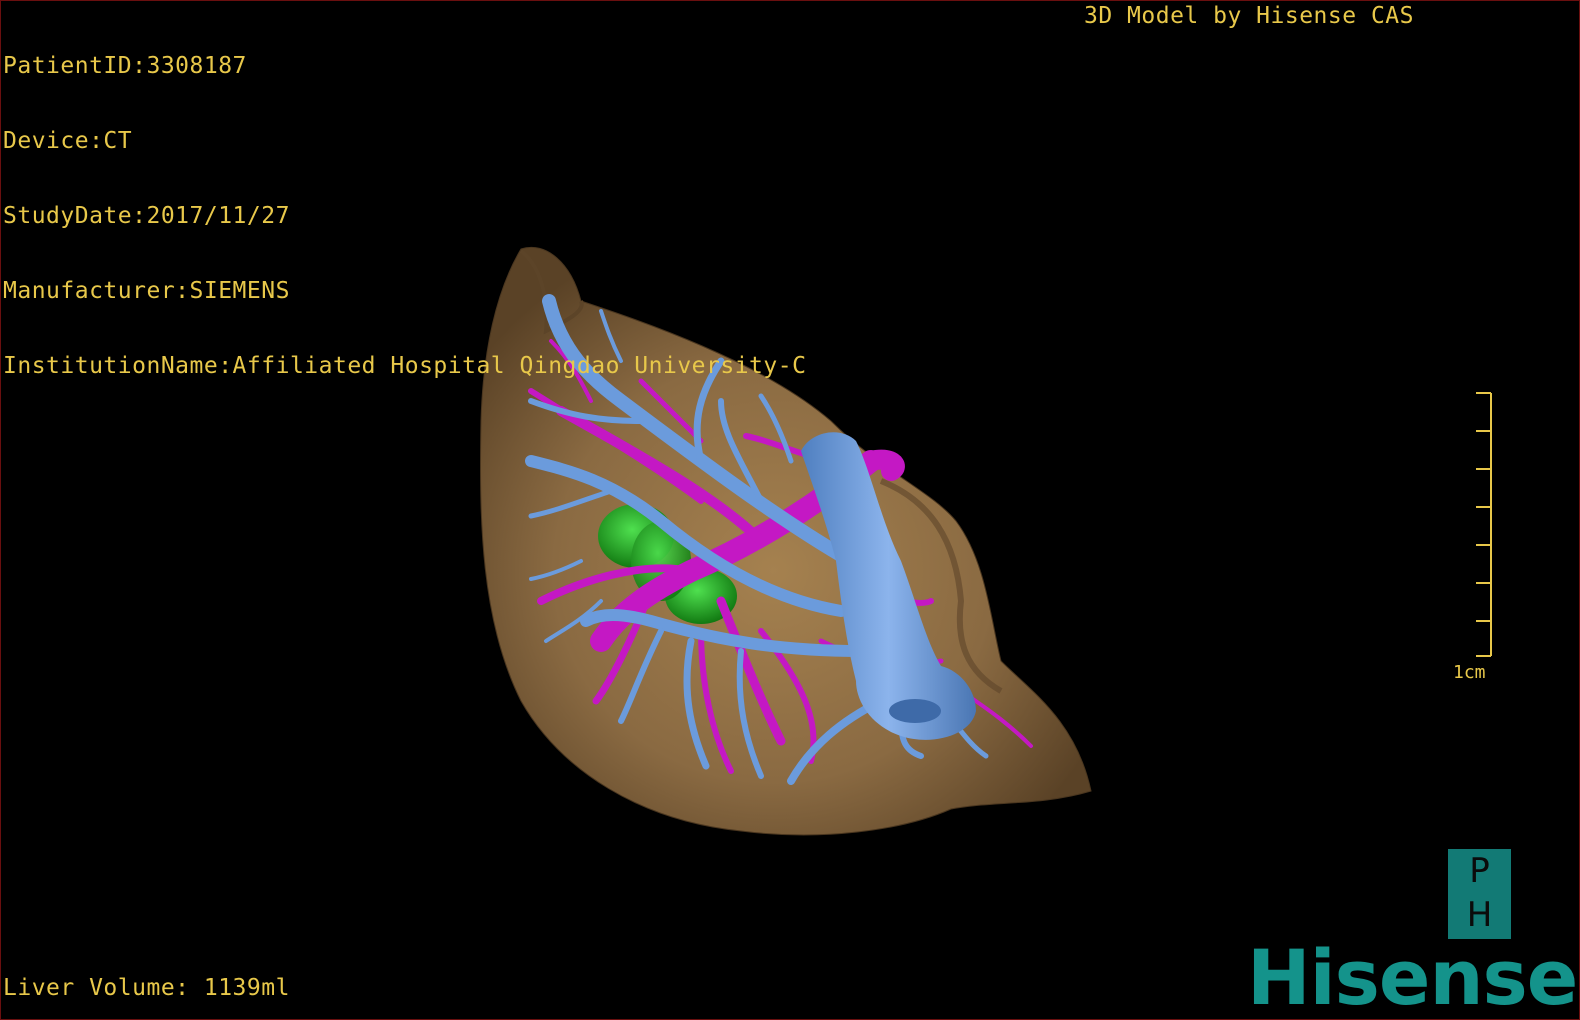 The width and height of the screenshot is (1580, 1020). Describe the element at coordinates (146, 291) in the screenshot. I see `manufacturer-label: Manufacturer:SIEMENS` at that location.